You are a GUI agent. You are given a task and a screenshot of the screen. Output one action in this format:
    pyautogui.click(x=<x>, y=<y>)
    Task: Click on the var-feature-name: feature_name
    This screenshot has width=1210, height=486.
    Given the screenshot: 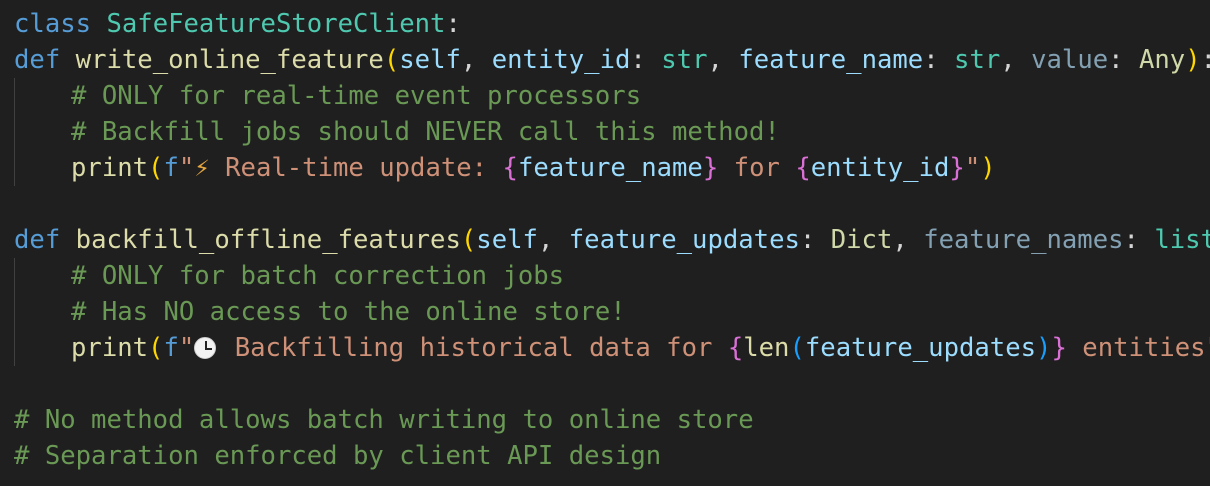 What is the action you would take?
    pyautogui.click(x=610, y=168)
    